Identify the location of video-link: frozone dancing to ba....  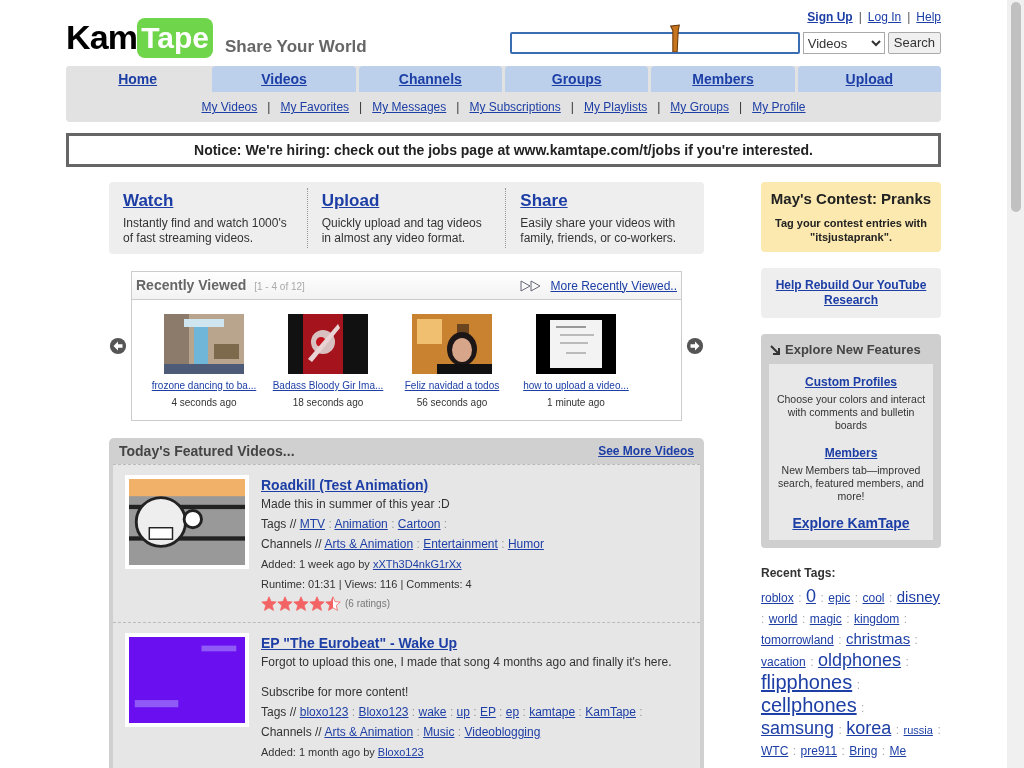
(204, 385).